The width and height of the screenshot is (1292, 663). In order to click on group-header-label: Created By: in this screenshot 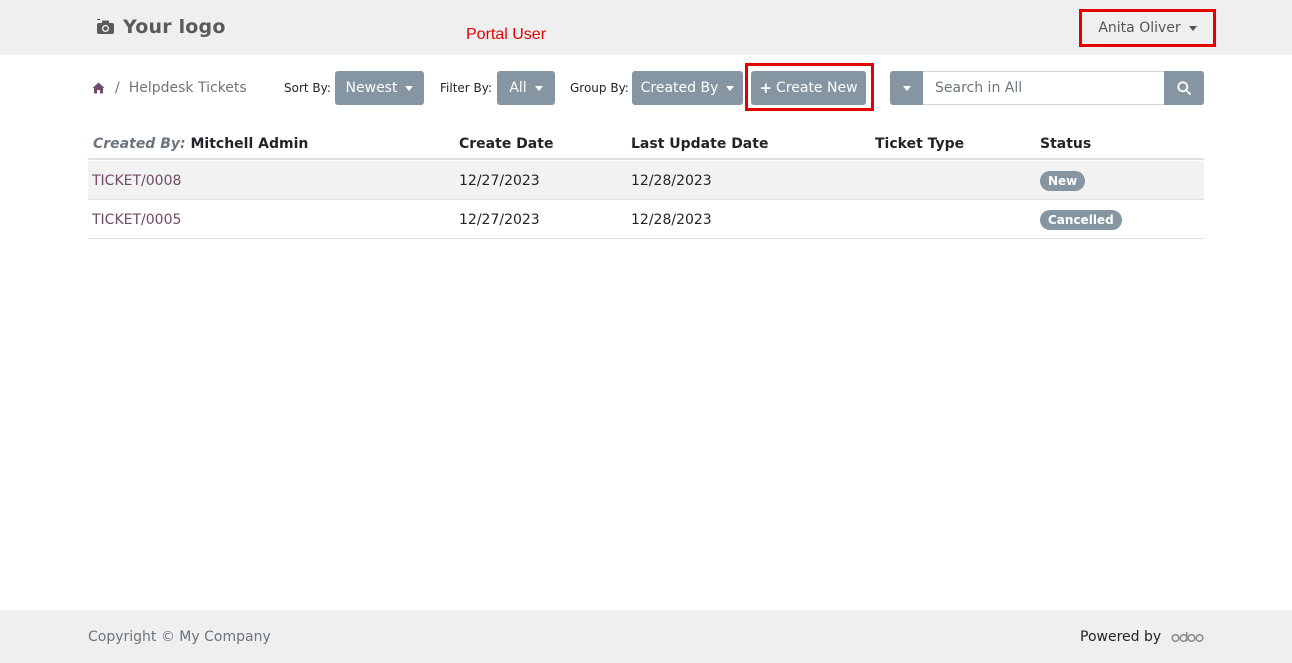, I will do `click(139, 144)`.